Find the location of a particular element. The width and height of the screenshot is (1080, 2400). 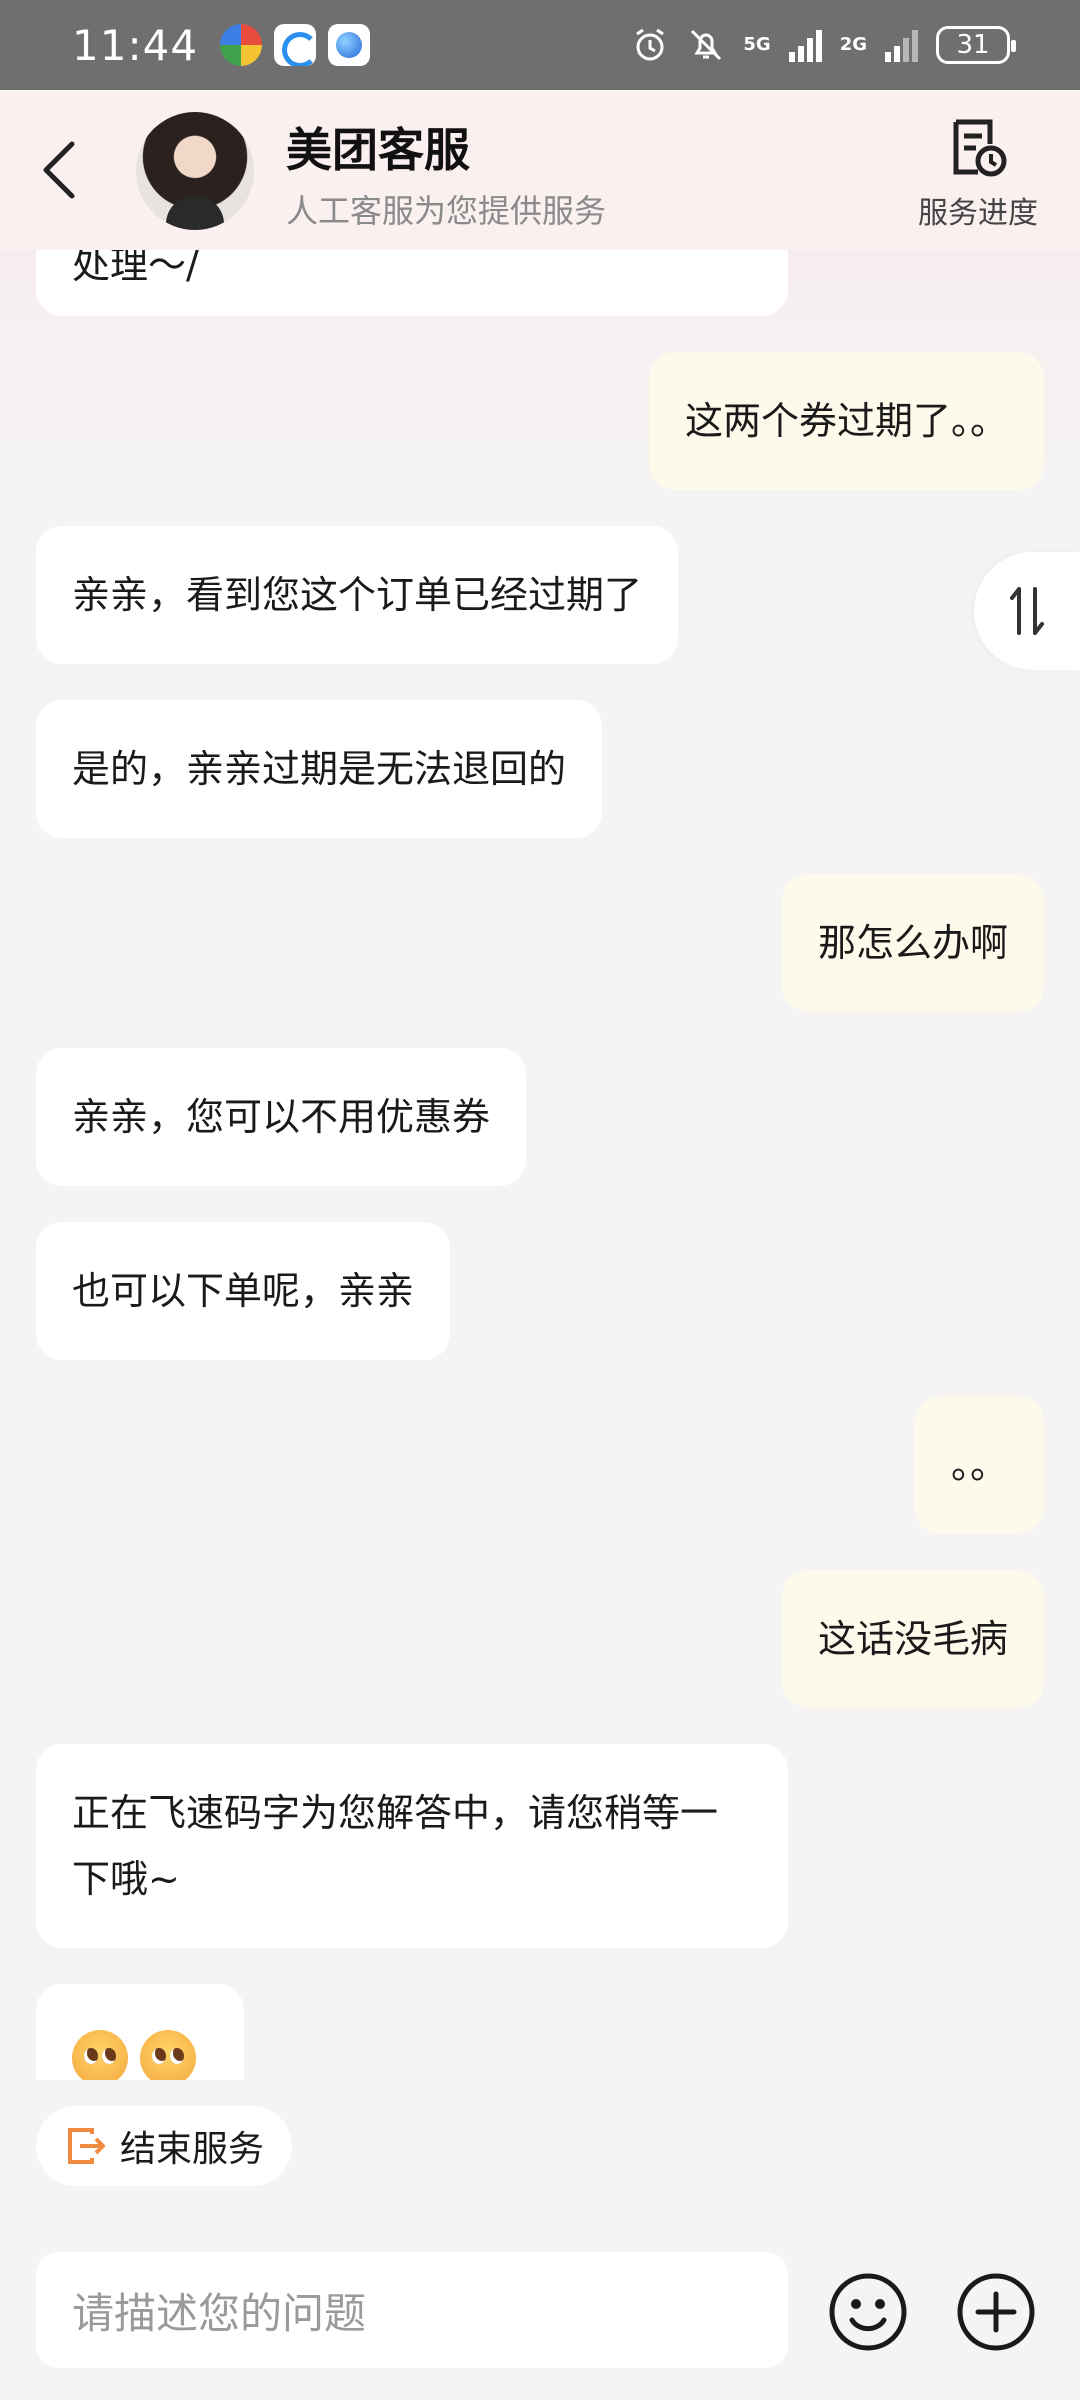

end-service-label: 结束服务 is located at coordinates (192, 2149).